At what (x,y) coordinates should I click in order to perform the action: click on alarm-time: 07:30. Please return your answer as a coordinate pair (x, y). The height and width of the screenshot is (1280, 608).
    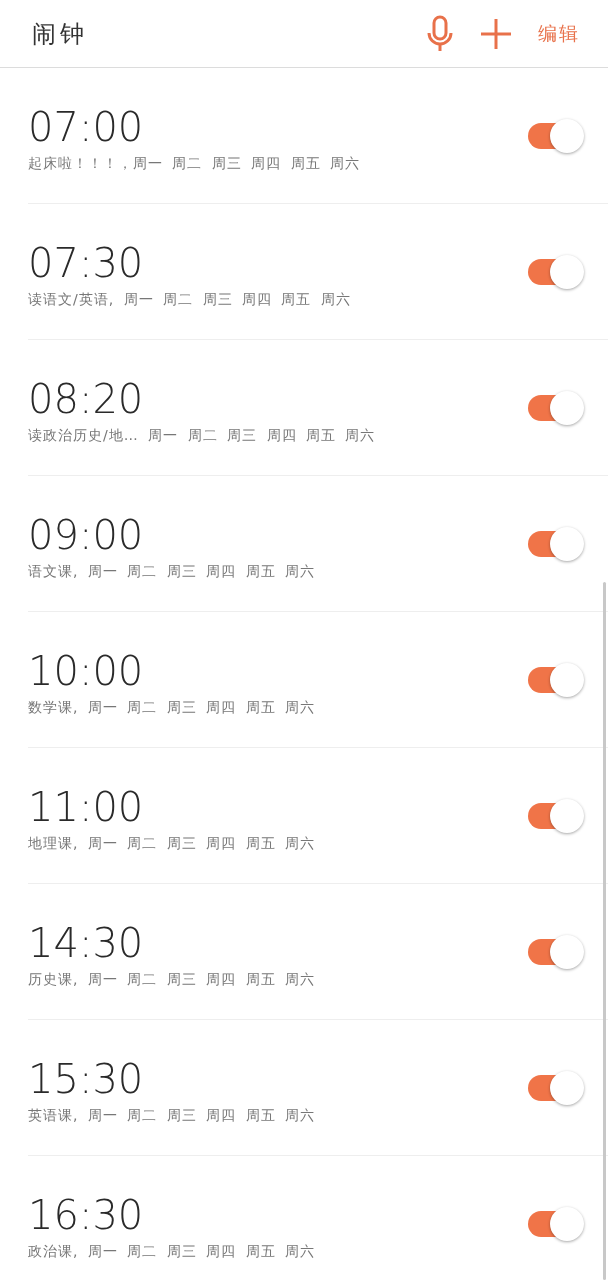
    Looking at the image, I should click on (86, 262).